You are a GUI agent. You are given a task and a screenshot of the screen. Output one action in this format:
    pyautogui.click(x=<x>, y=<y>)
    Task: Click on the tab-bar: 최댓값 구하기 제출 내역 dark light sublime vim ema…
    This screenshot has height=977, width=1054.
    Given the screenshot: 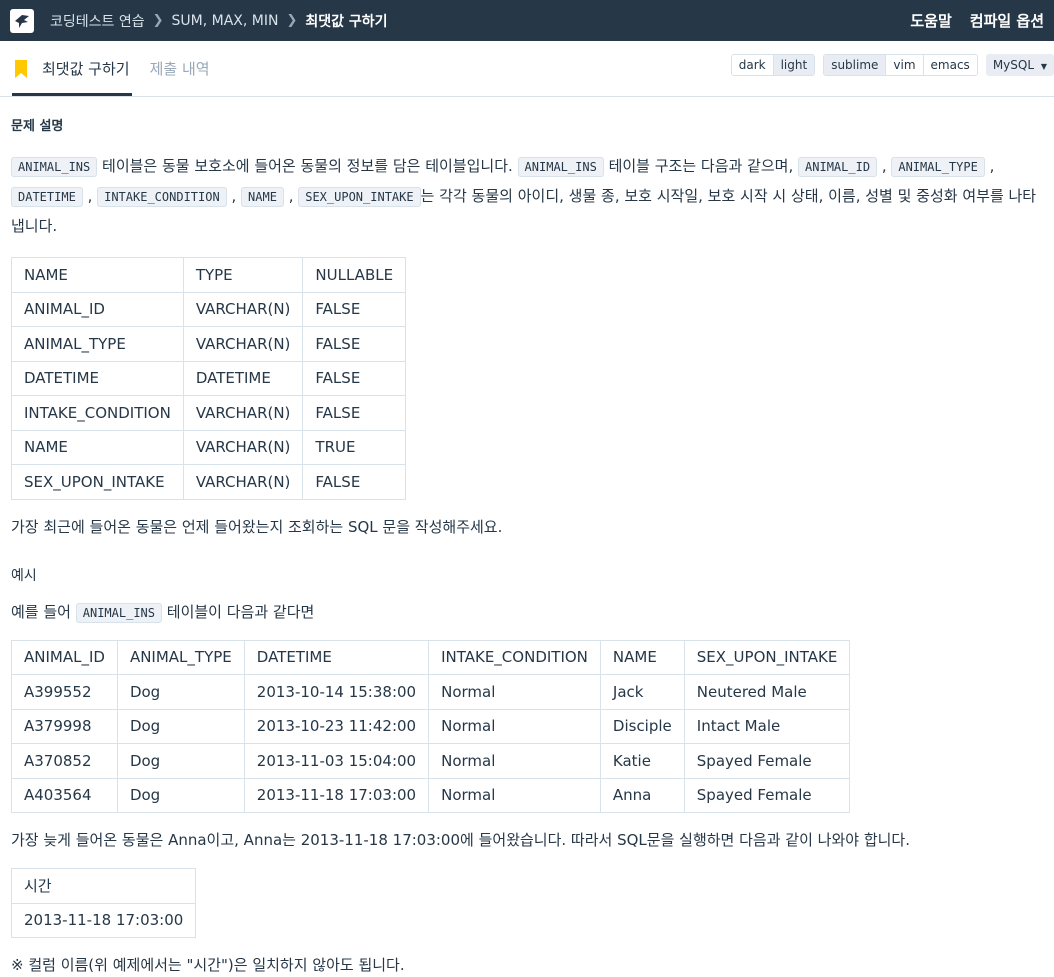 What is the action you would take?
    pyautogui.click(x=527, y=69)
    